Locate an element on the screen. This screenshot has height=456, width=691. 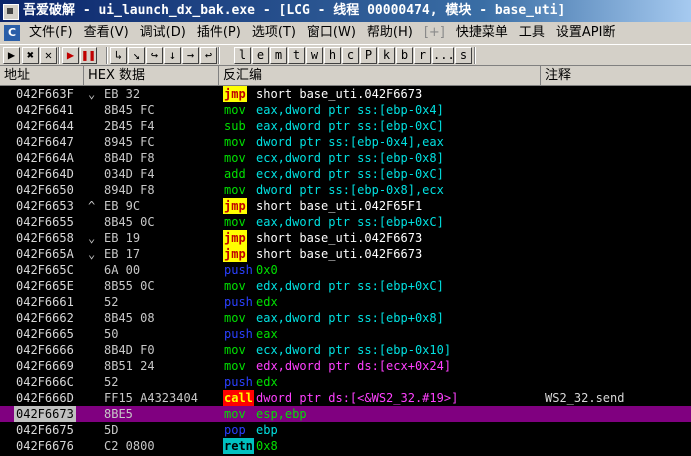
toolbar-button: ↓ is located at coordinates (172, 55).